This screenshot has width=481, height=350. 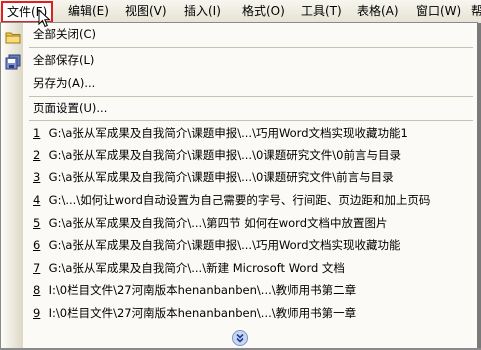 I want to click on mouse-cursor-icon, so click(x=44, y=18).